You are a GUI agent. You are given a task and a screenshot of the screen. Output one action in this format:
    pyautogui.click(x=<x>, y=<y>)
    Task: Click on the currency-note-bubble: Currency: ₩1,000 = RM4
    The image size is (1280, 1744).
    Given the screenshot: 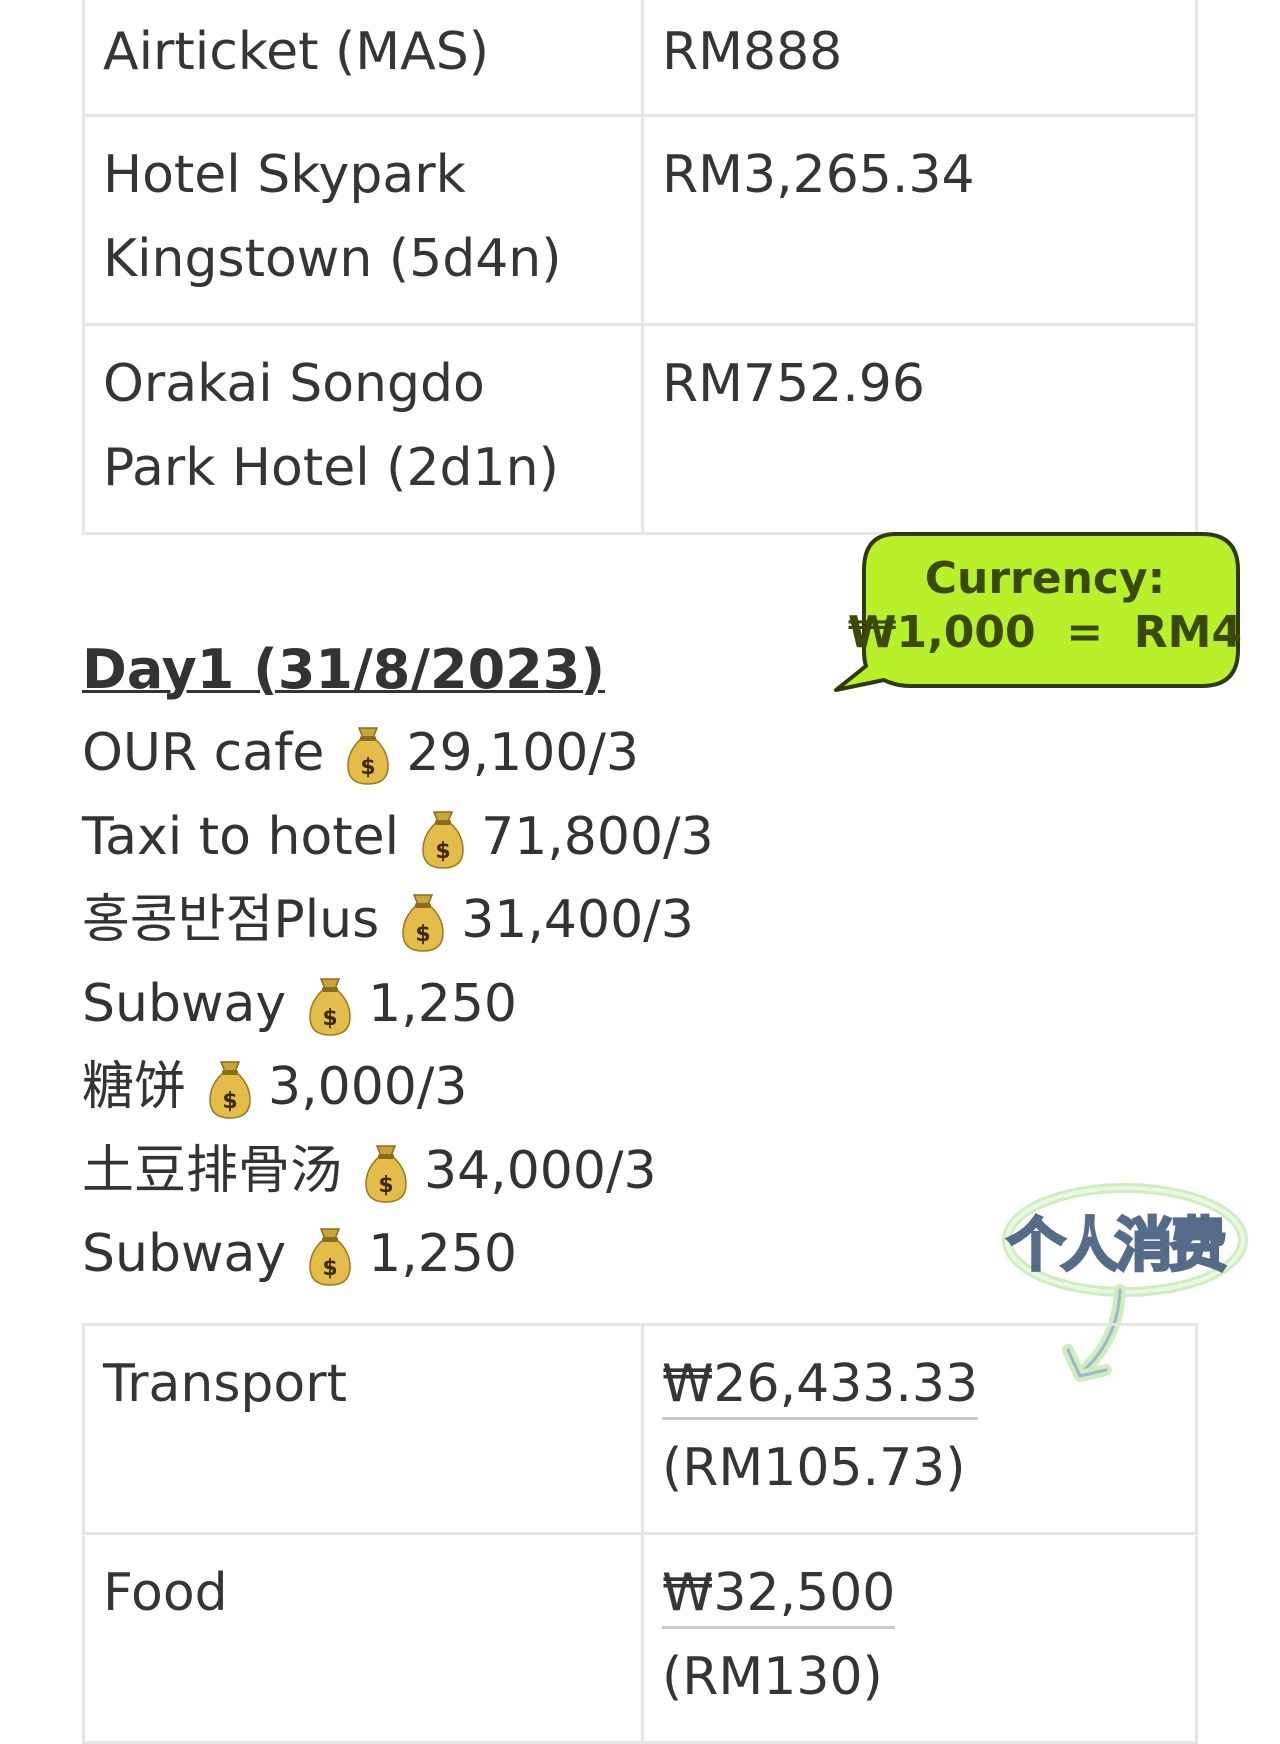 What is the action you would take?
    pyautogui.click(x=1039, y=611)
    